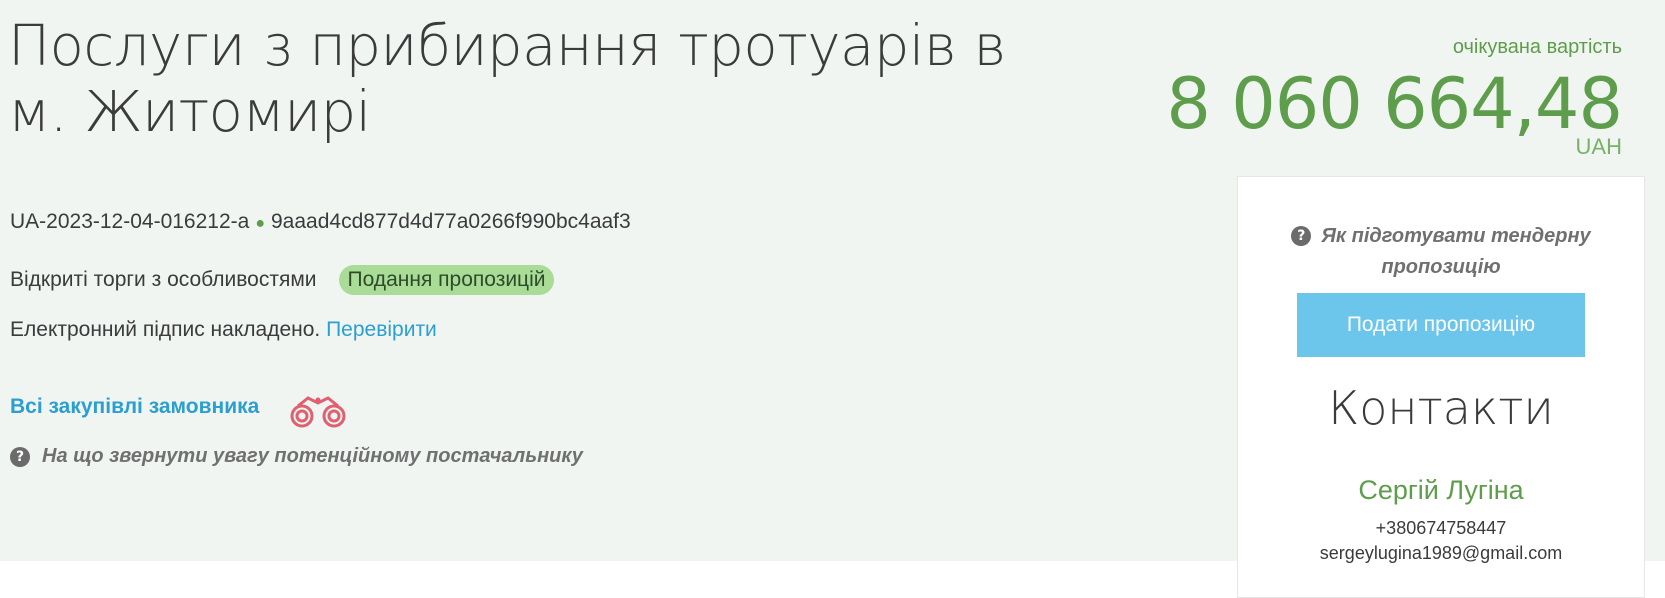 The width and height of the screenshot is (1665, 598). I want to click on customer-purchases-link: Всі закупівлі замовника, so click(134, 407).